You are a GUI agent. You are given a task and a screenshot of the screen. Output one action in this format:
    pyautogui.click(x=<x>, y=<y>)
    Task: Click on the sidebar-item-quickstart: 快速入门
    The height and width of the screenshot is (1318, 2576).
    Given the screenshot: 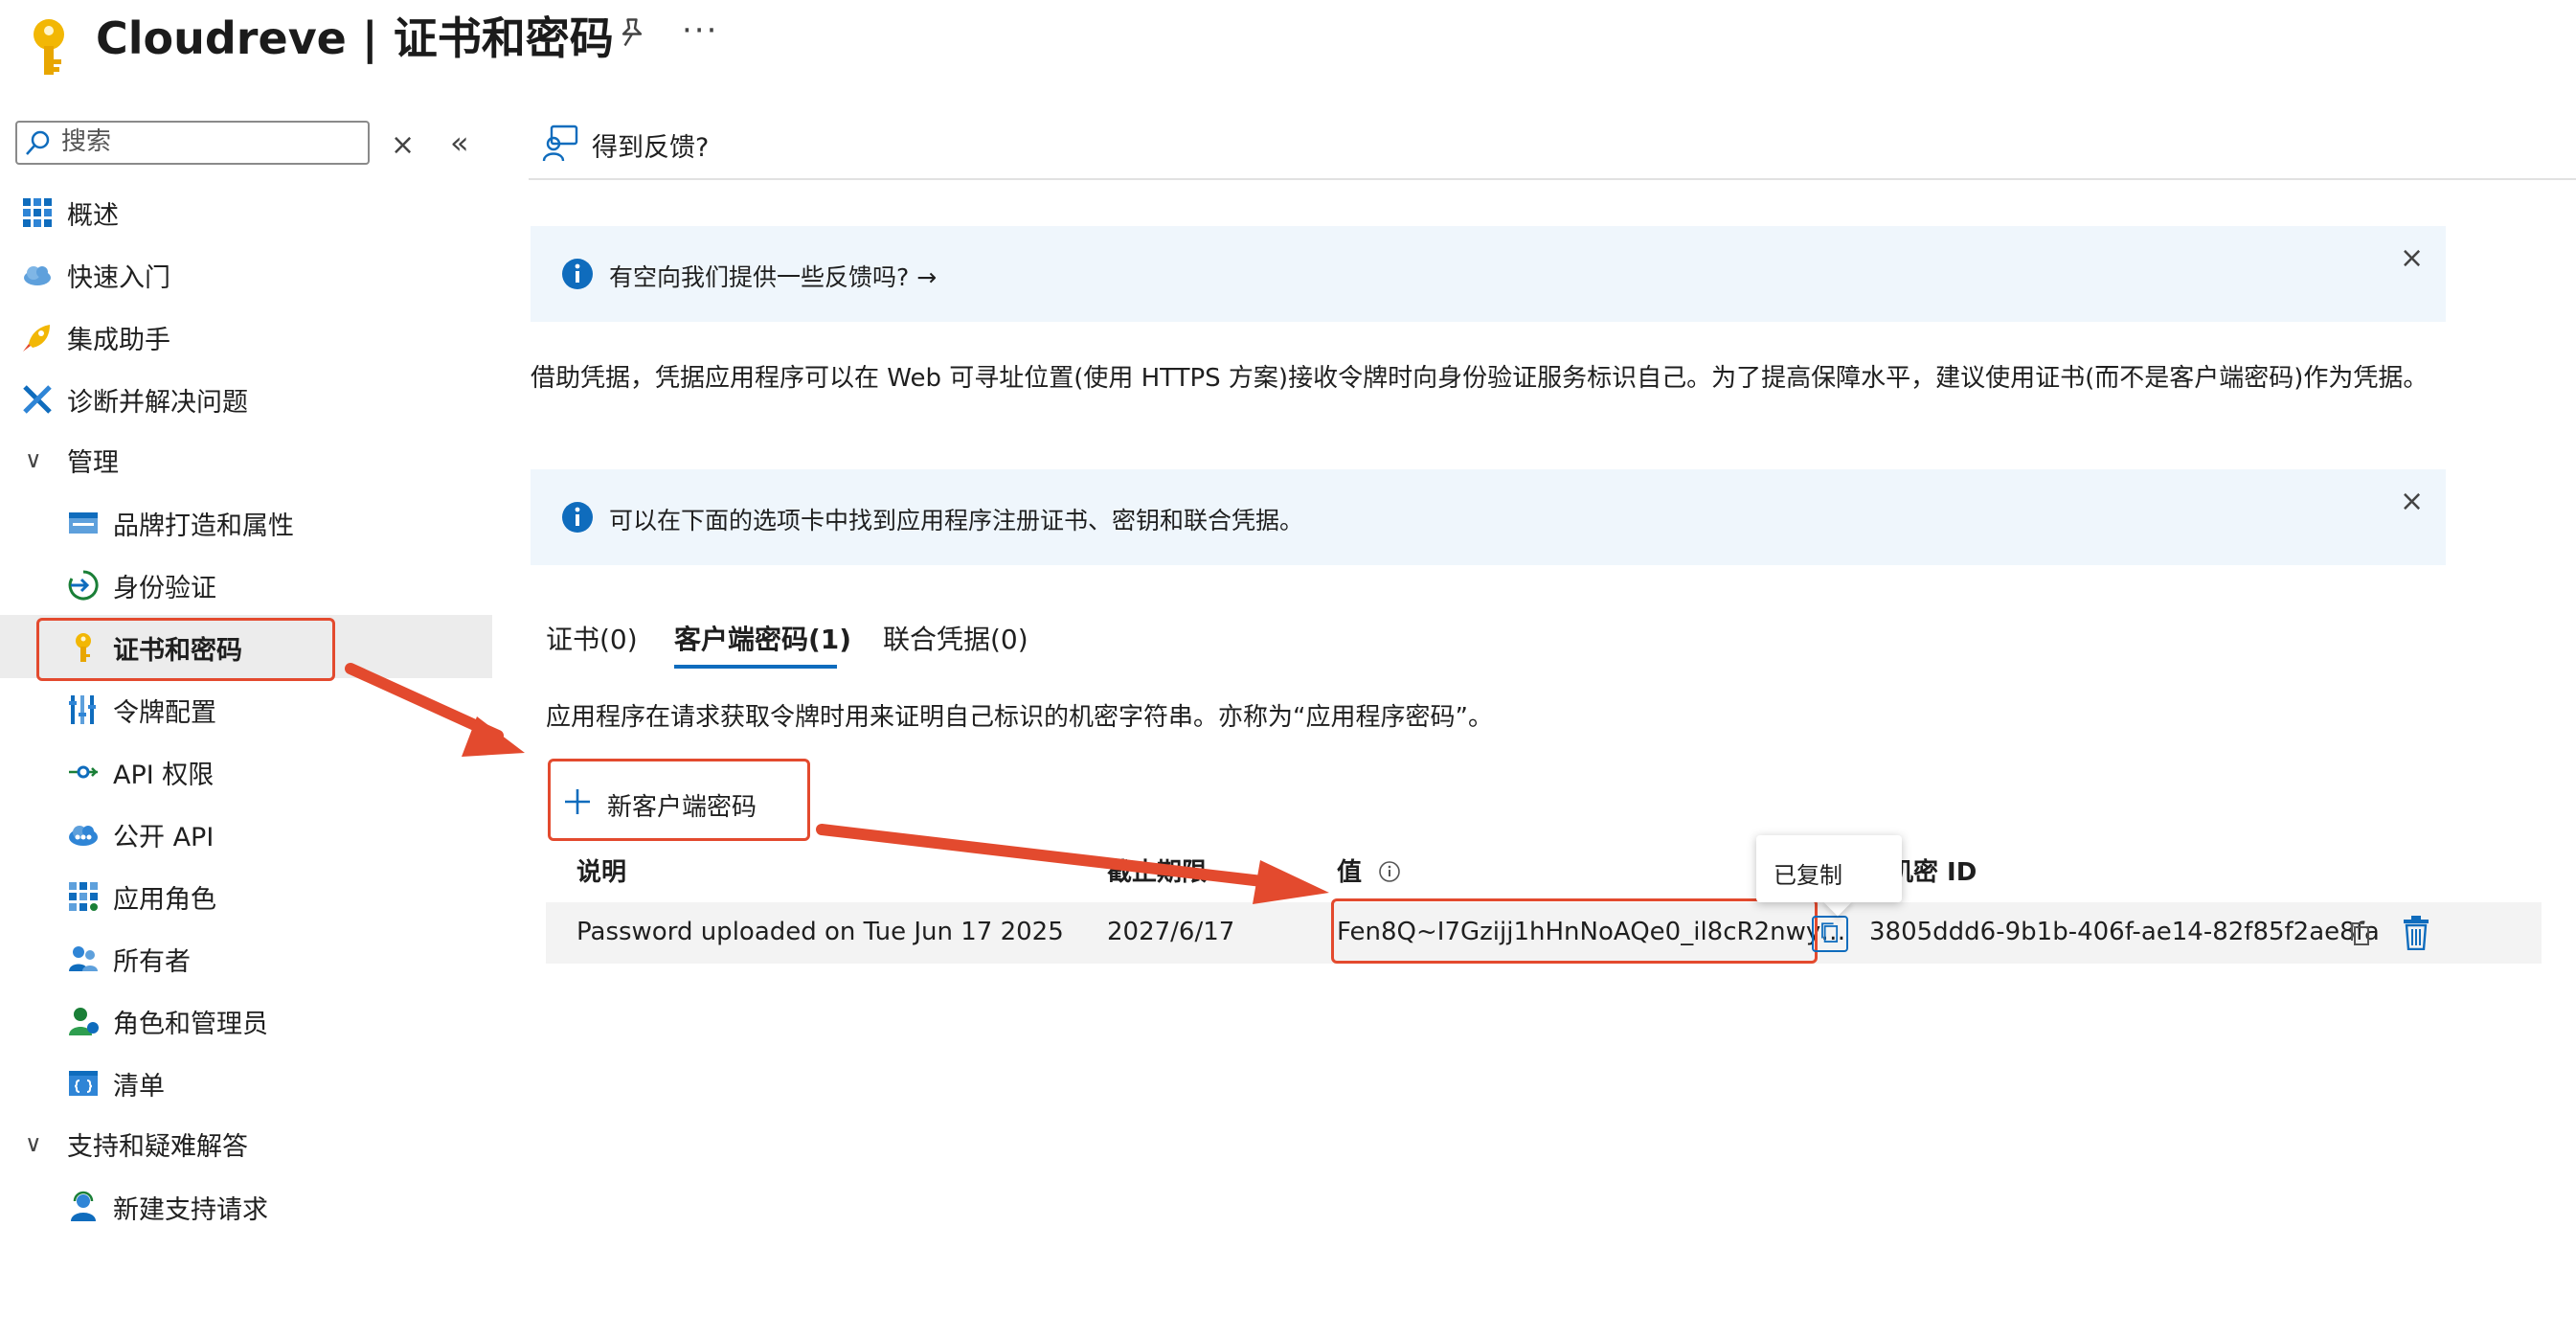 What is the action you would take?
    pyautogui.click(x=95, y=275)
    